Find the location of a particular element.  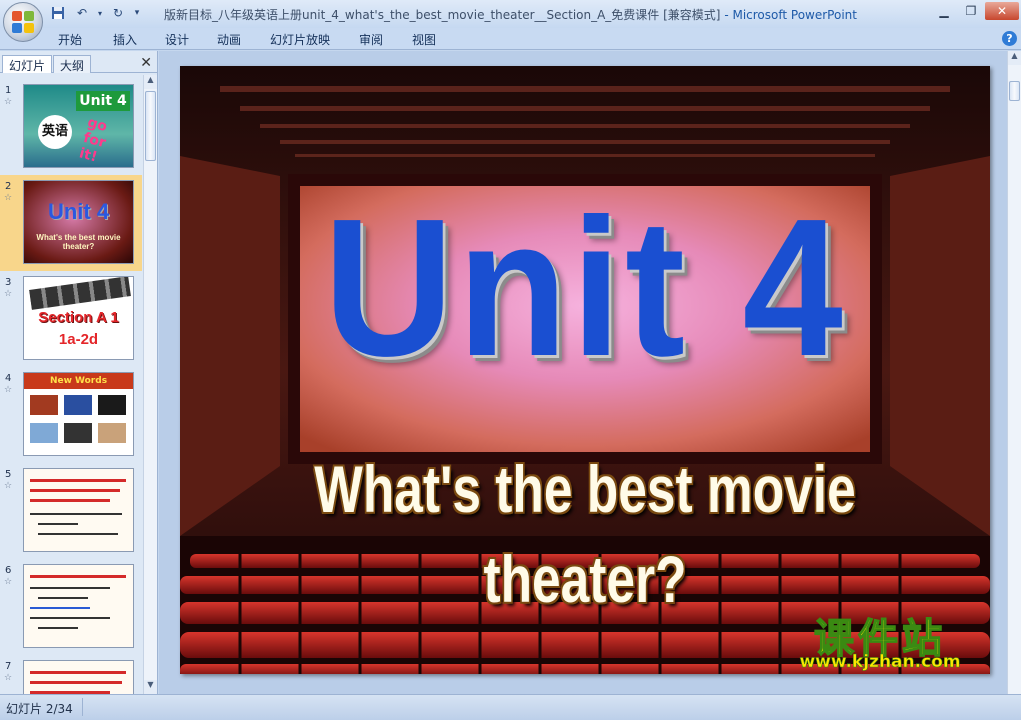

tab-insert: 插入 is located at coordinates (125, 39).